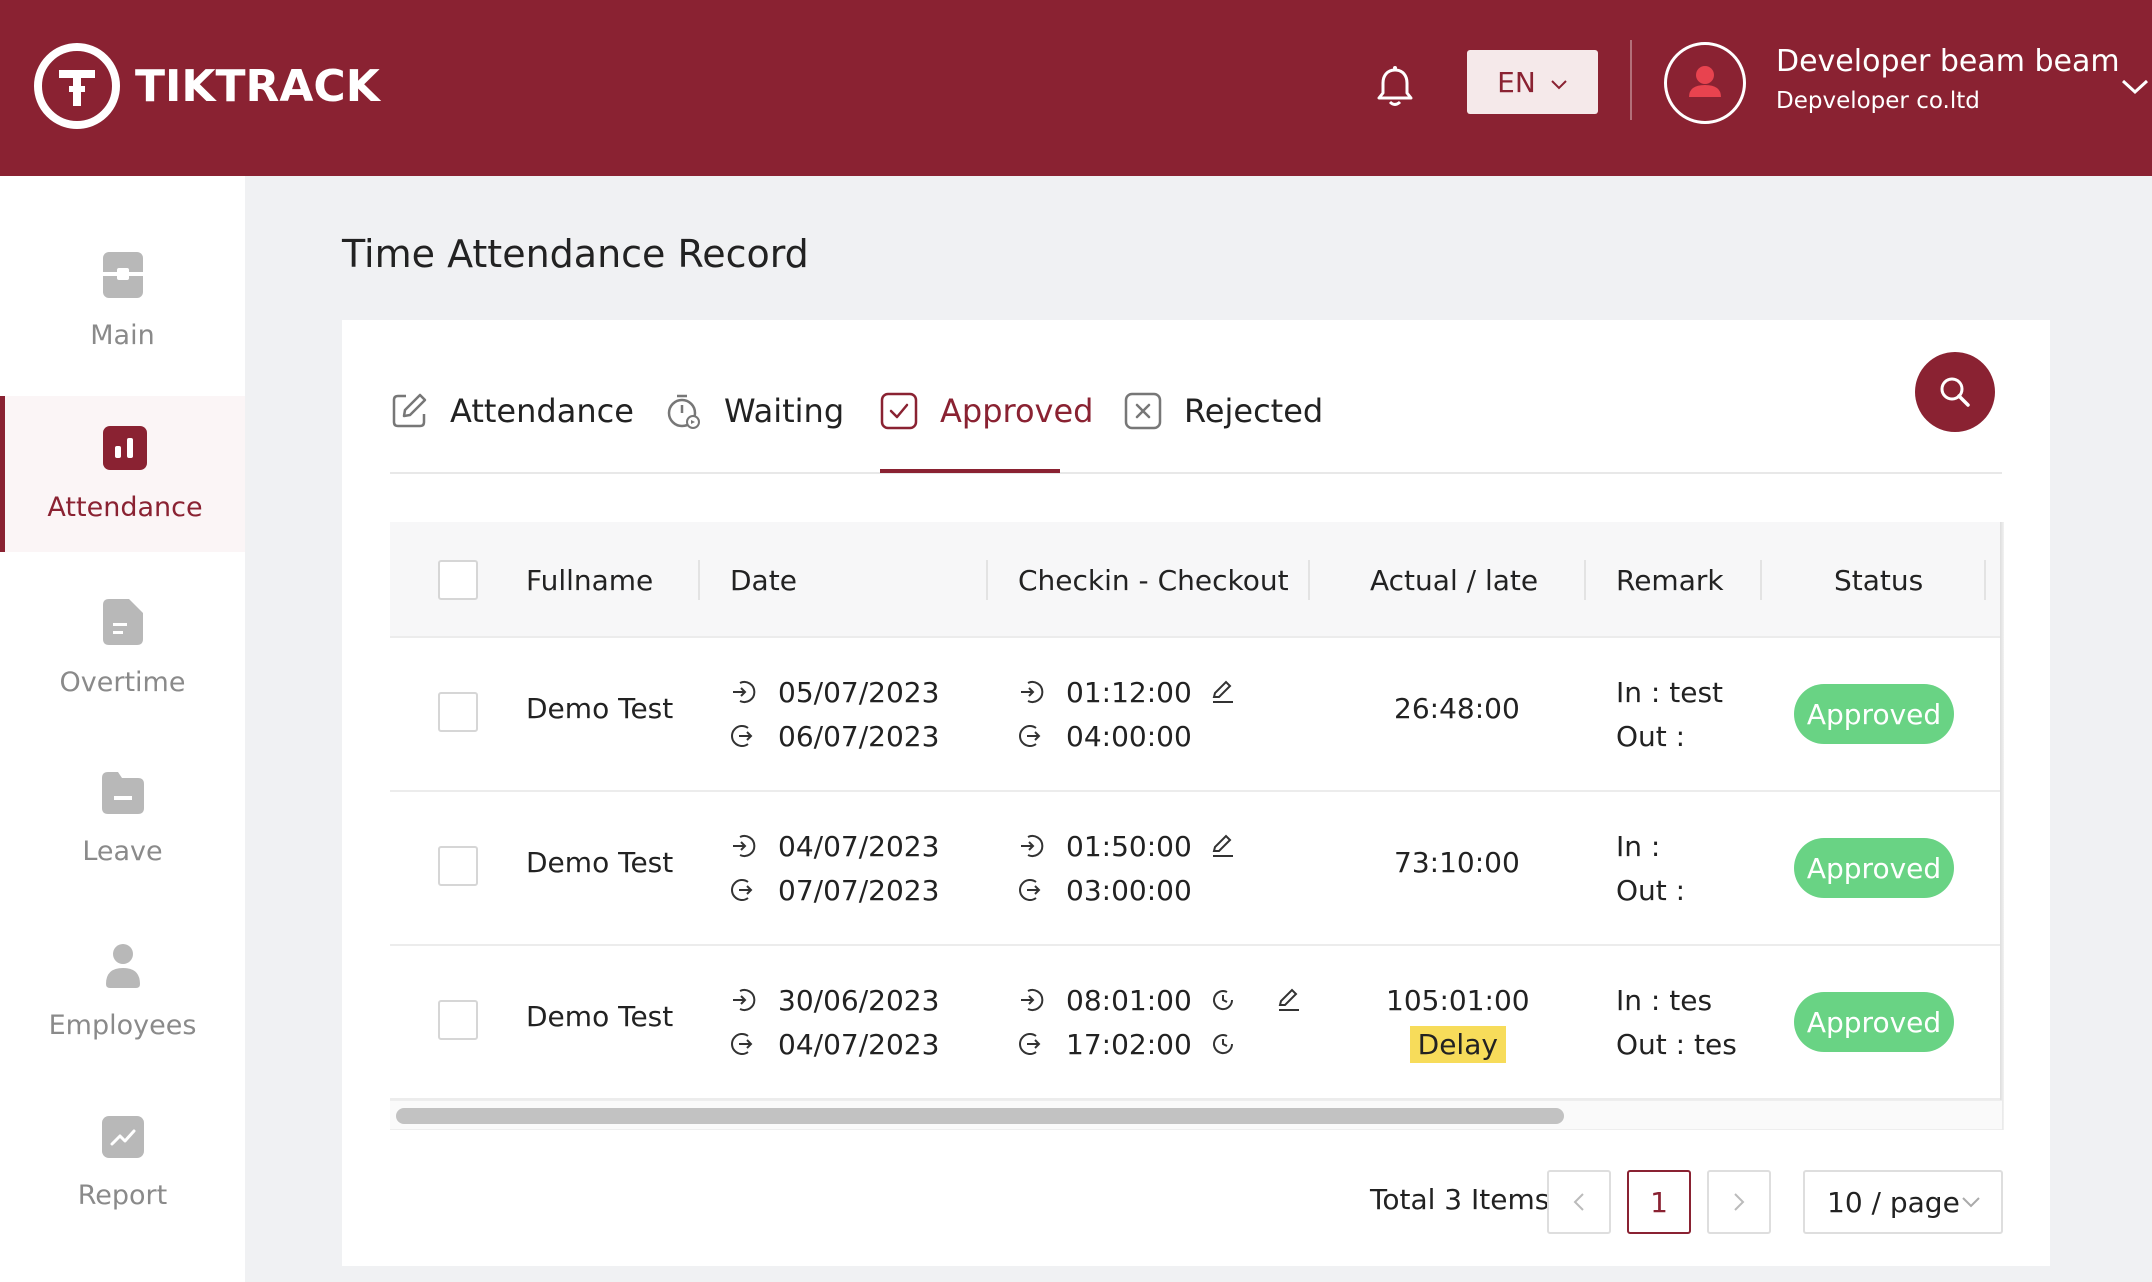  I want to click on brand-logo: TIKTRACK, so click(206, 86).